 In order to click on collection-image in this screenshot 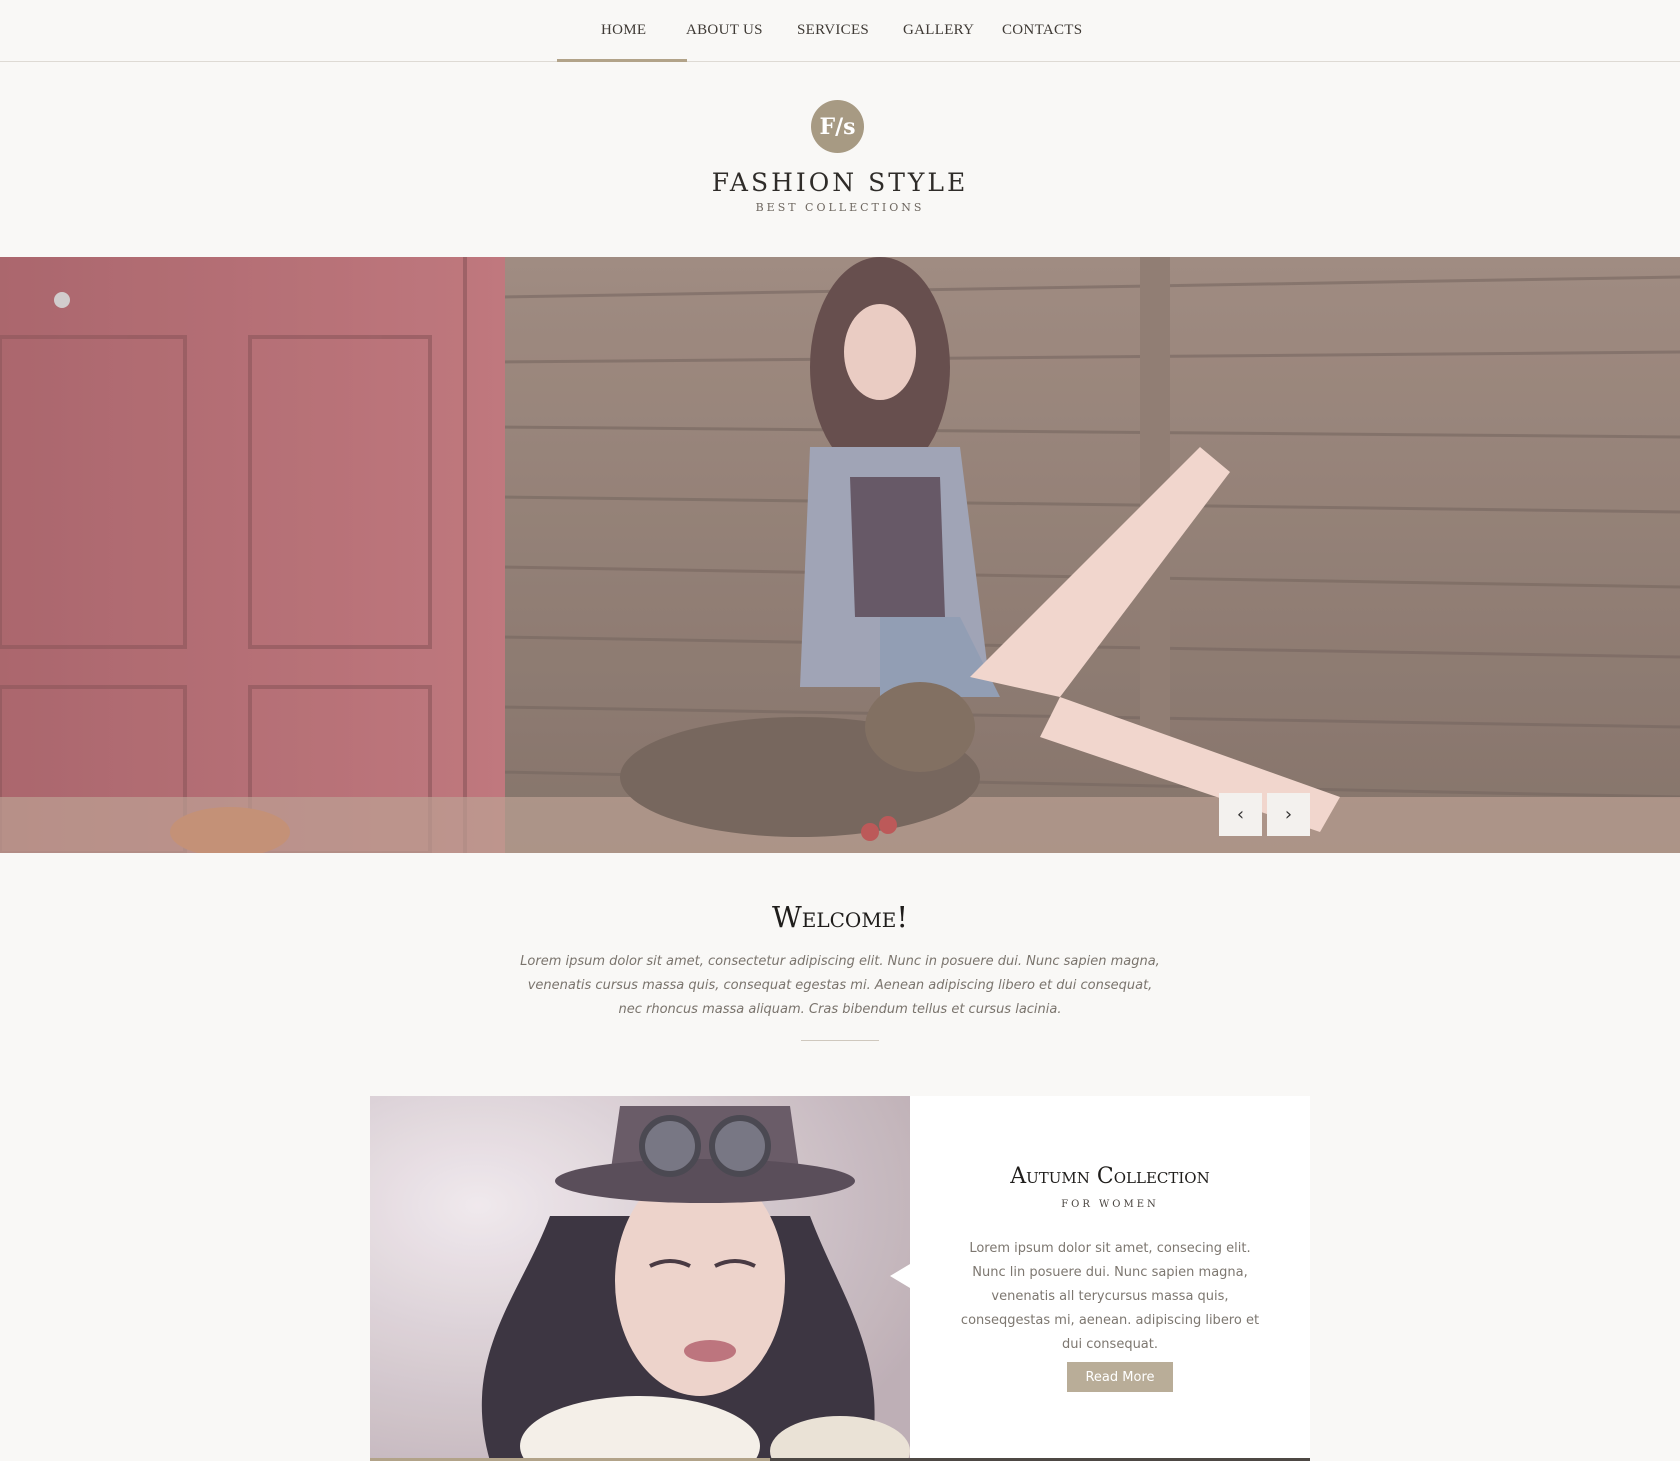, I will do `click(640, 1278)`.